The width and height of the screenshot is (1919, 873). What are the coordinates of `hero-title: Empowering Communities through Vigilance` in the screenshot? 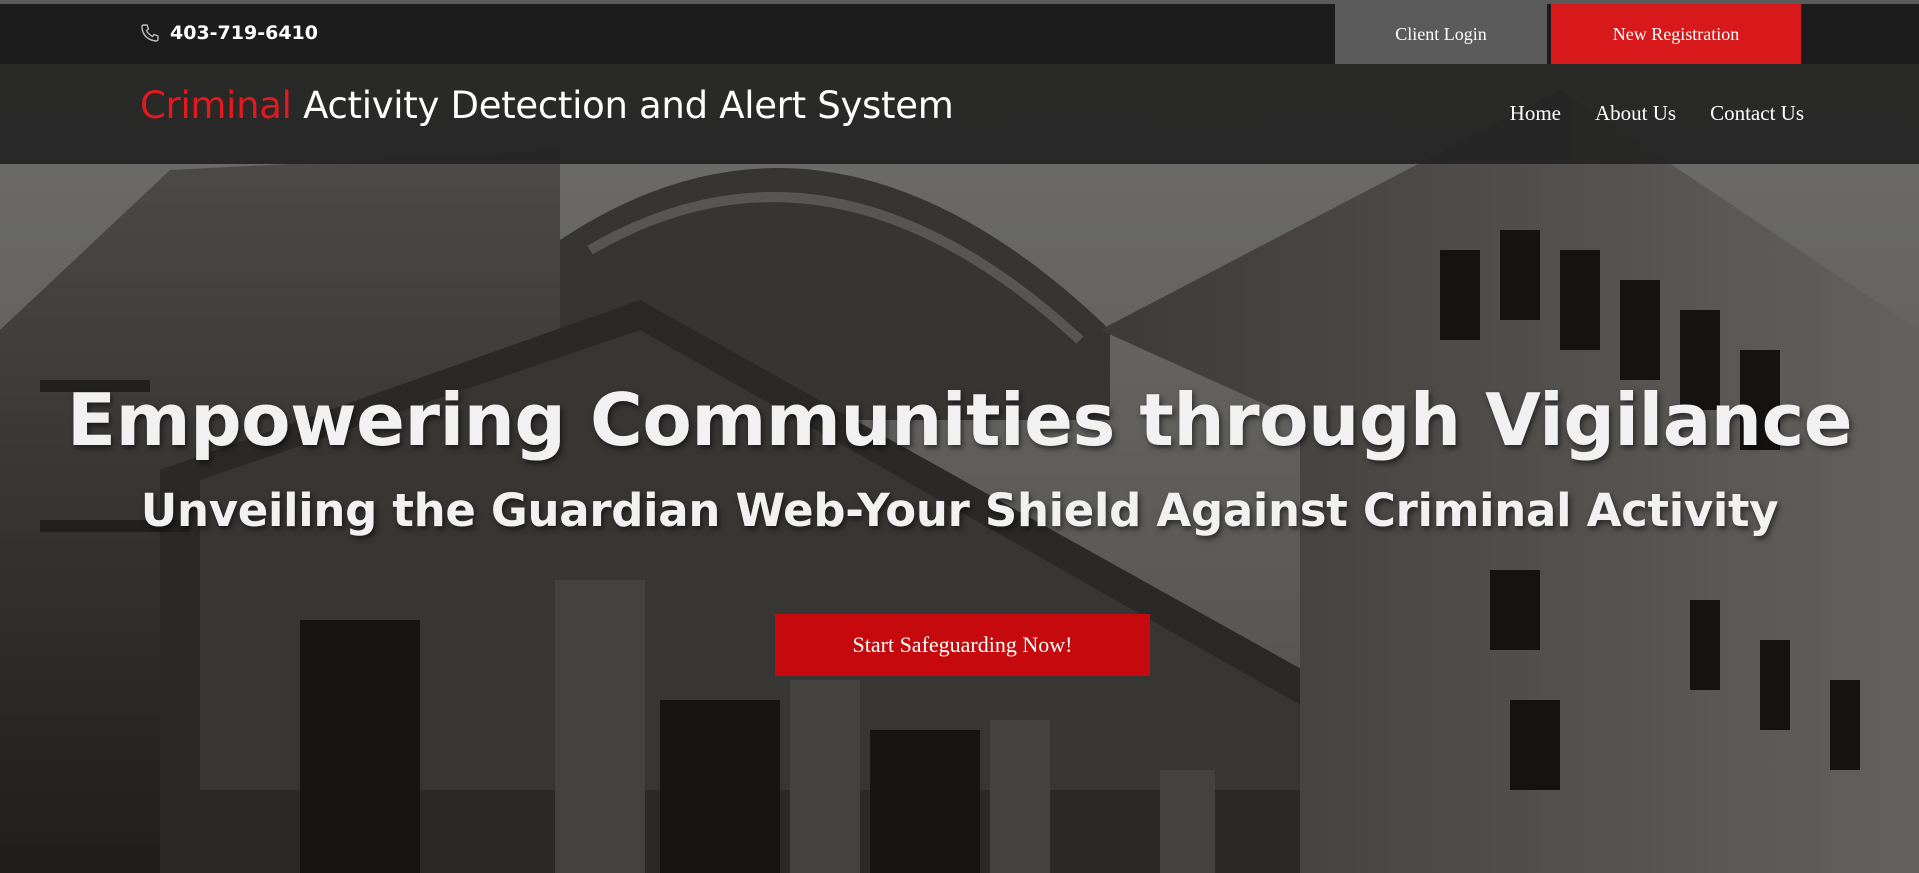 It's located at (959, 420).